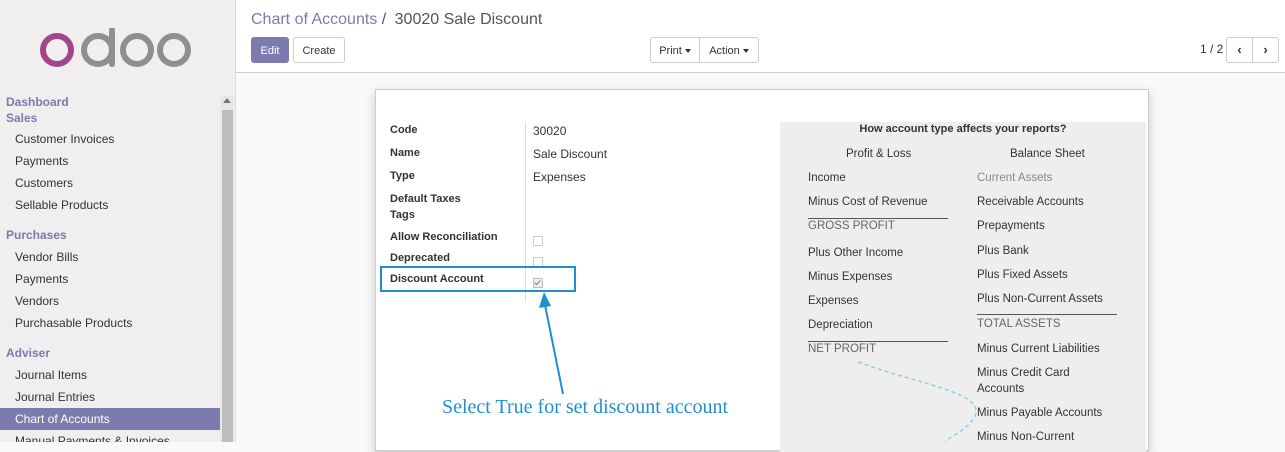 The image size is (1285, 452). What do you see at coordinates (554, 349) in the screenshot?
I see `annotation-arrow-line` at bounding box center [554, 349].